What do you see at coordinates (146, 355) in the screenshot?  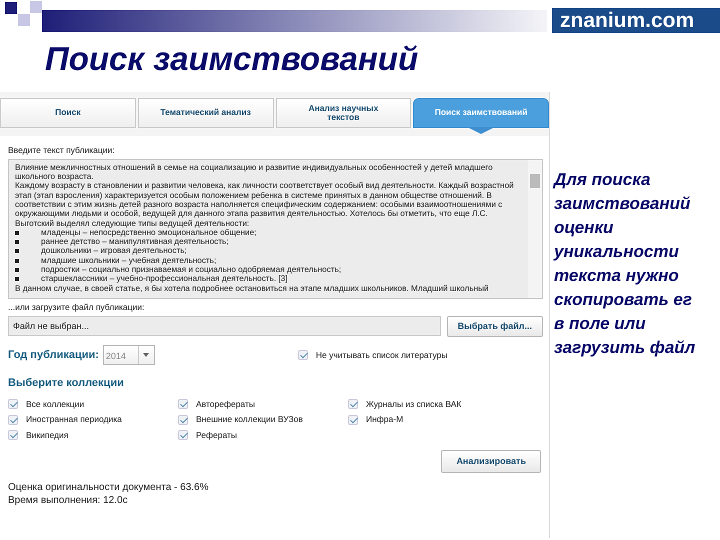 I see `caret-icon` at bounding box center [146, 355].